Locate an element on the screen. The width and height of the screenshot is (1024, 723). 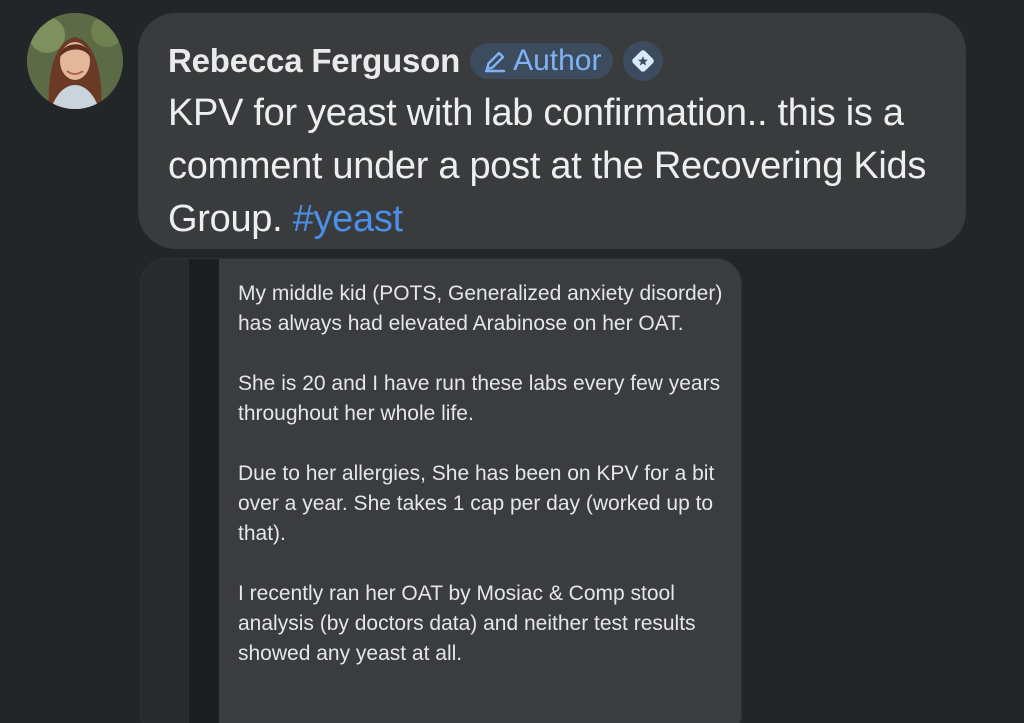
diamond-star-glyph is located at coordinates (643, 61).